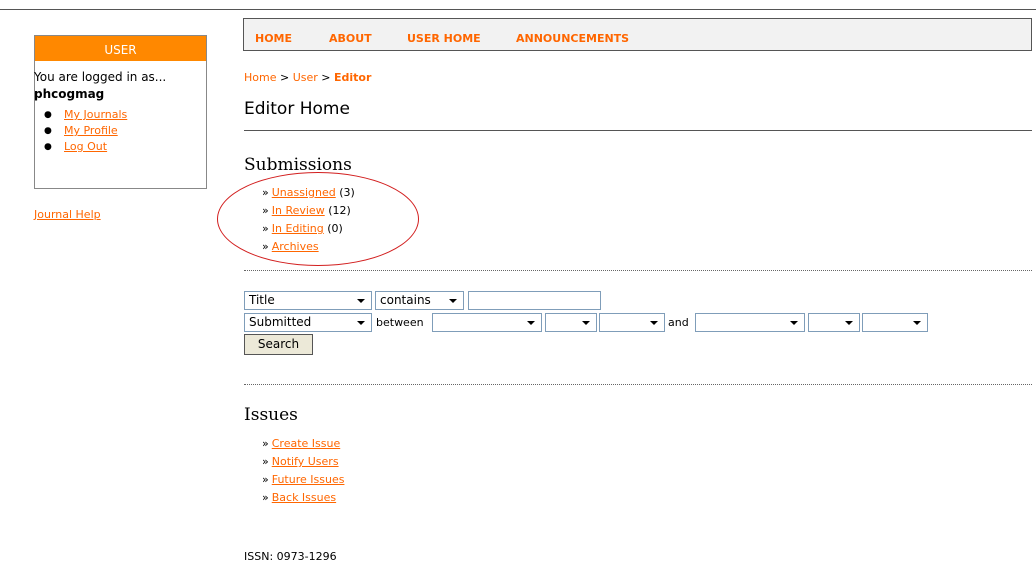 This screenshot has width=1036, height=568. Describe the element at coordinates (350, 38) in the screenshot. I see `nav-about: ABOUT` at that location.